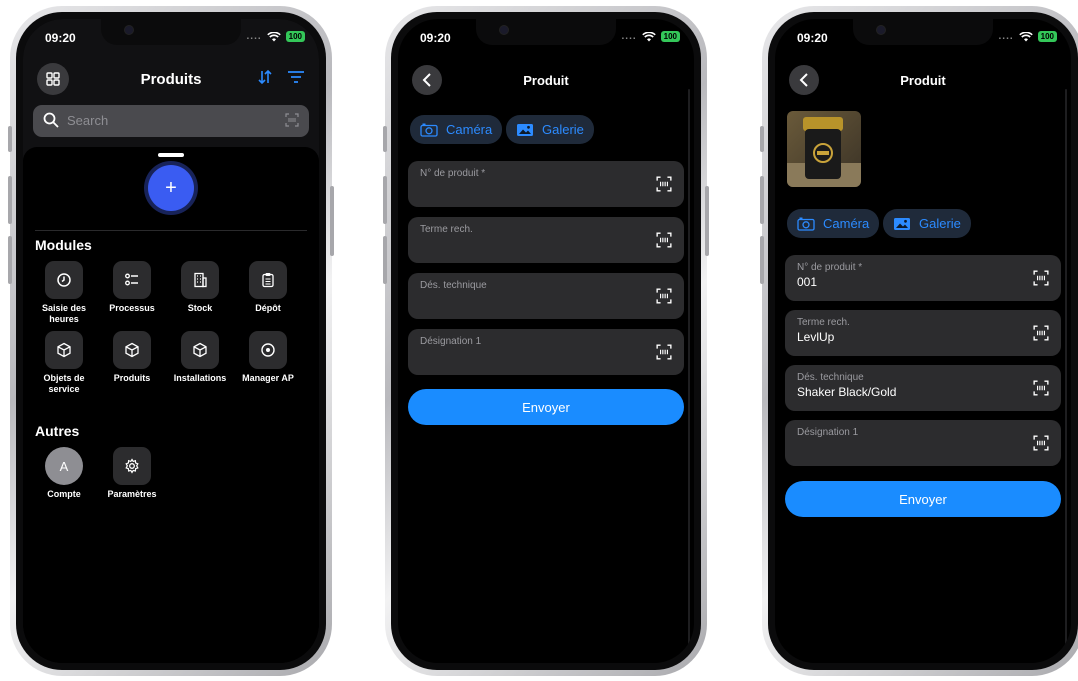 The image size is (1078, 681). I want to click on module-processus: Processus, so click(132, 287).